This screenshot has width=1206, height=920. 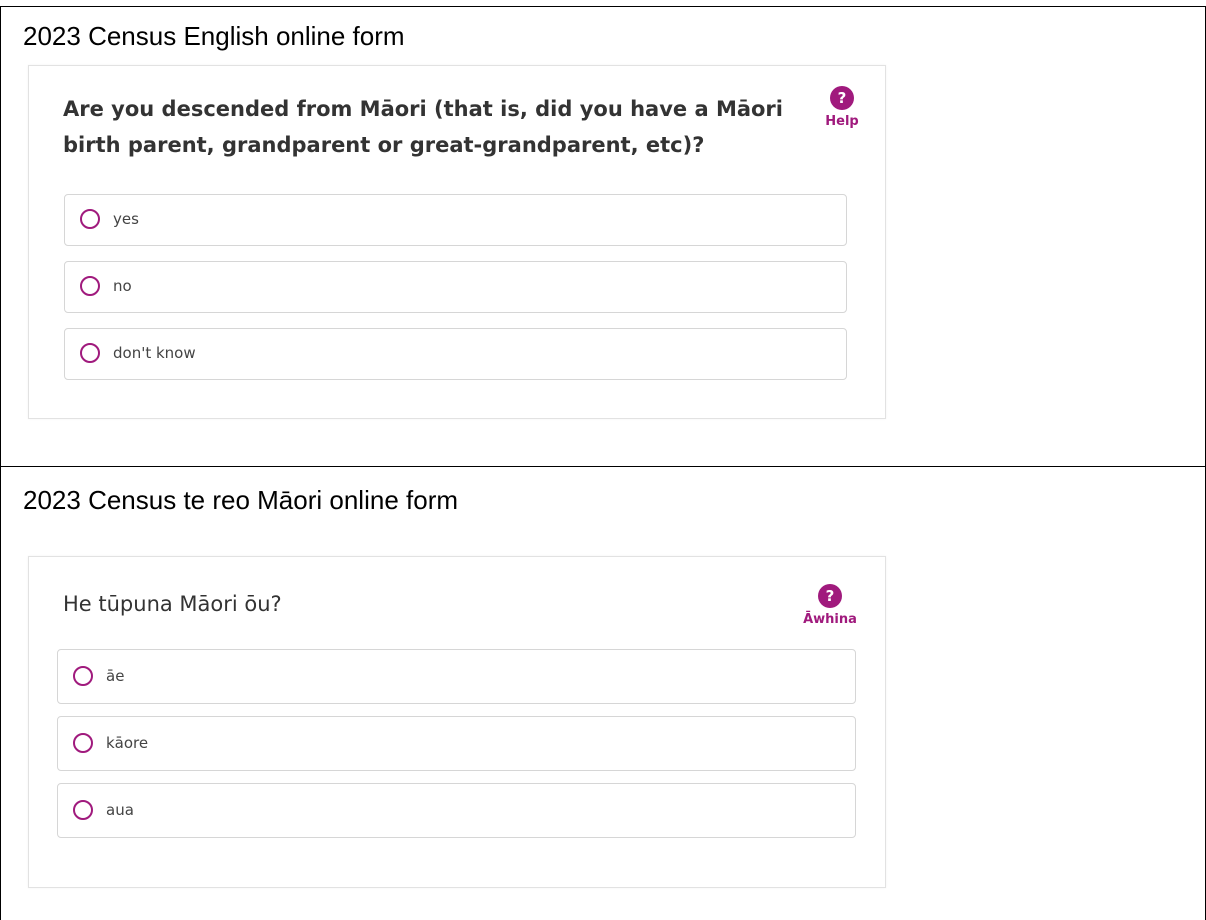 What do you see at coordinates (455, 220) in the screenshot?
I see `option-yes: yes` at bounding box center [455, 220].